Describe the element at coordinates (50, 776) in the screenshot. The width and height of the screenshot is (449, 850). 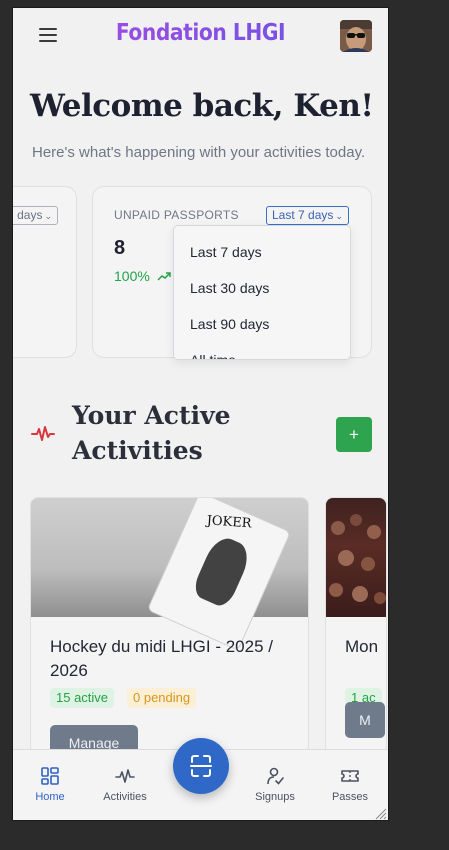
I see `home-grid-icon` at that location.